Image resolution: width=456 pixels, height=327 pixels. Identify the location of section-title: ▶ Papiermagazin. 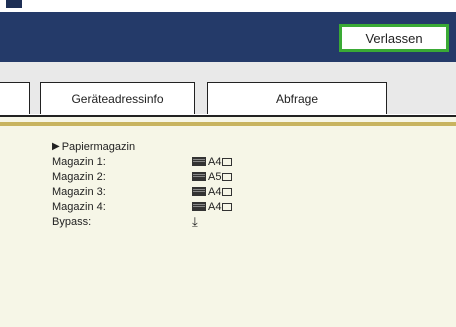
(142, 146).